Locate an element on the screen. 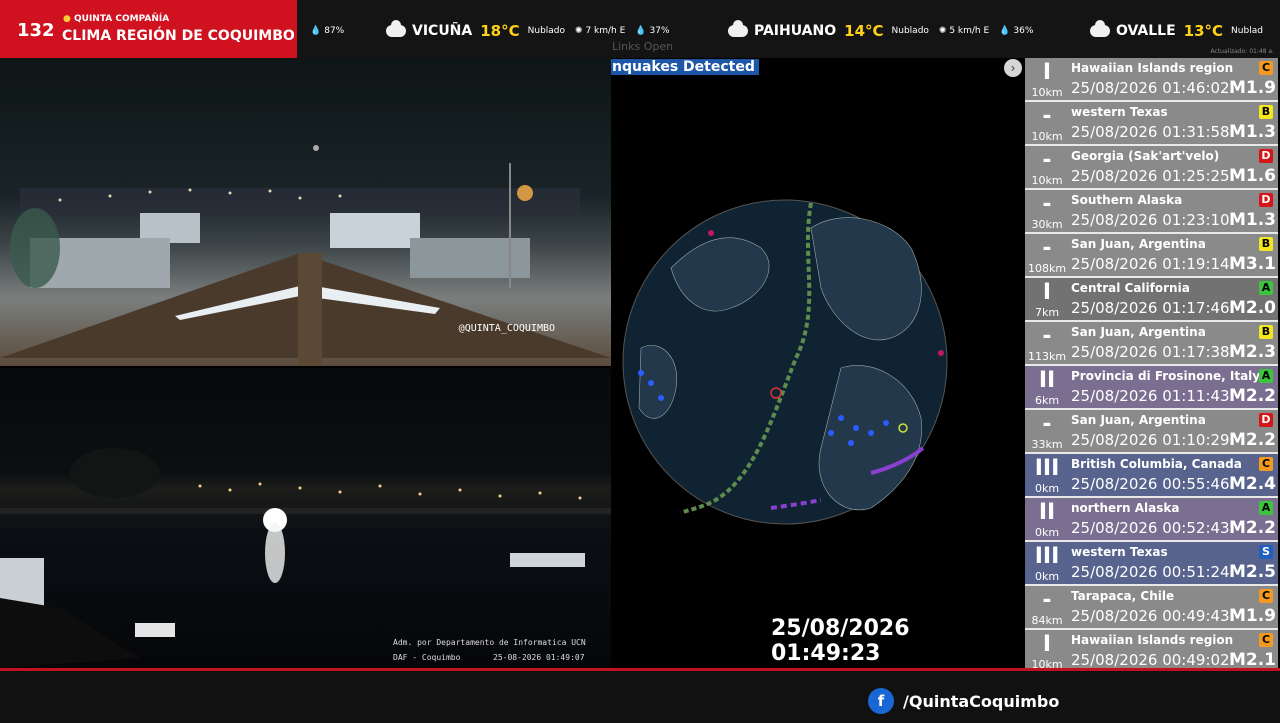  quake-time: 25/08/2026 00:51:24 is located at coordinates (1150, 572).